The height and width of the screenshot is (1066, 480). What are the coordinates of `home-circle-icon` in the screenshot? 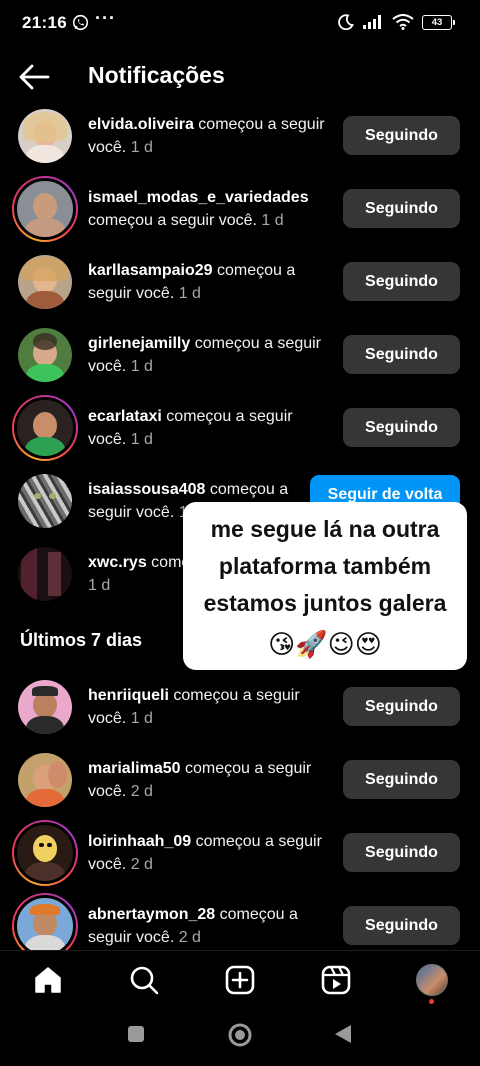 It's located at (240, 1035).